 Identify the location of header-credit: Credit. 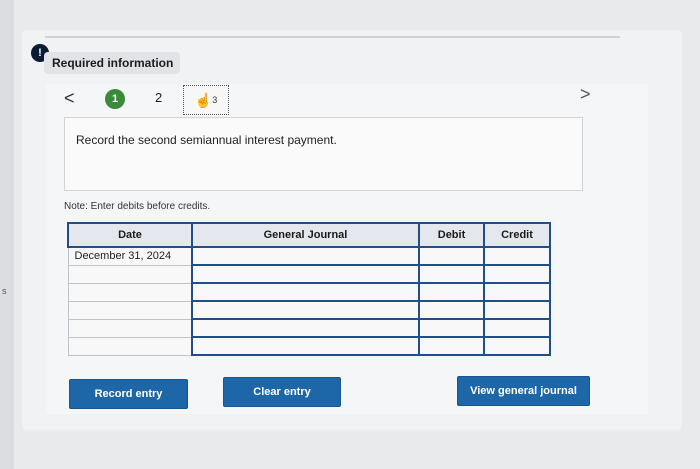
(517, 235).